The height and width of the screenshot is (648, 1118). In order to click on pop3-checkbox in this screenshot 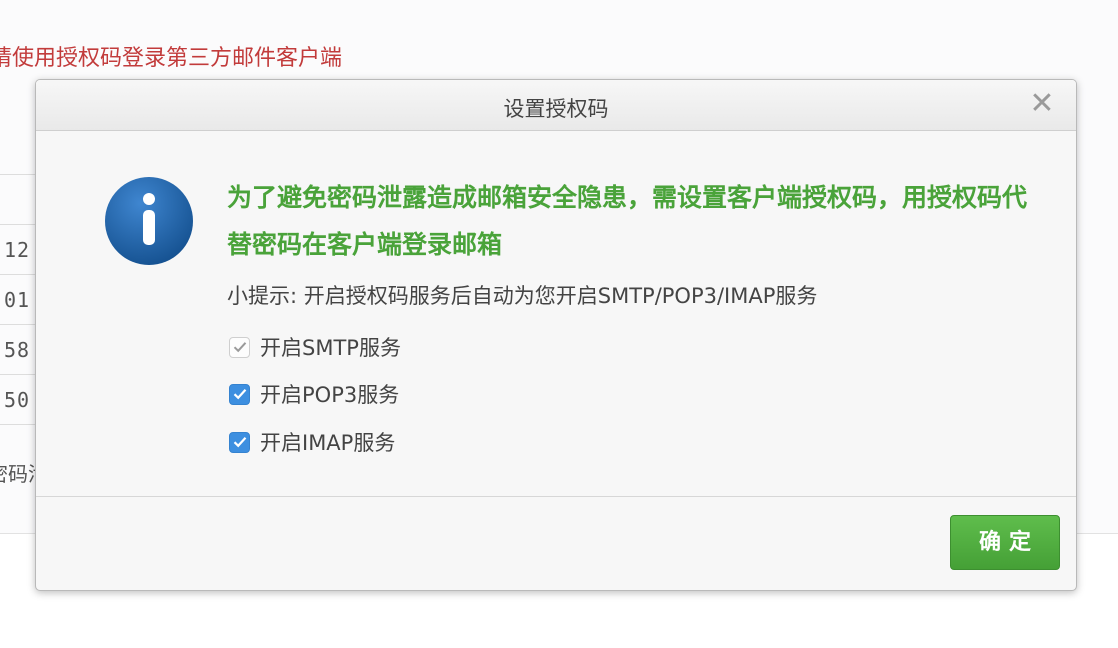, I will do `click(239, 394)`.